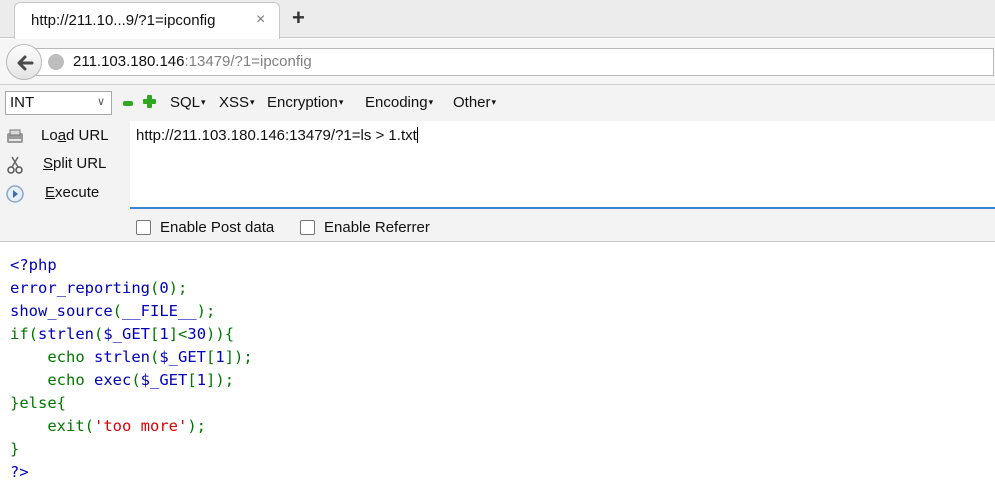 This screenshot has height=485, width=995. I want to click on tab-title: http://211.10...9/?1=ipconfig, so click(123, 20).